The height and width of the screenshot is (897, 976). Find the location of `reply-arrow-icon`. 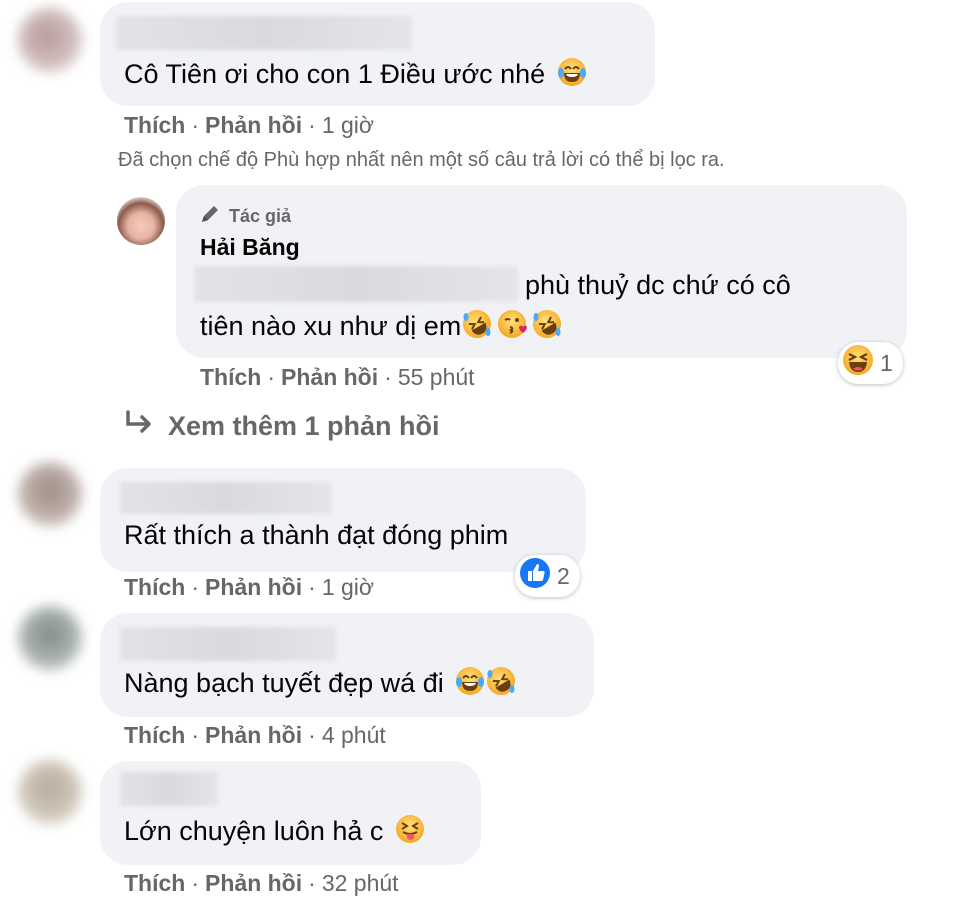

reply-arrow-icon is located at coordinates (139, 426).